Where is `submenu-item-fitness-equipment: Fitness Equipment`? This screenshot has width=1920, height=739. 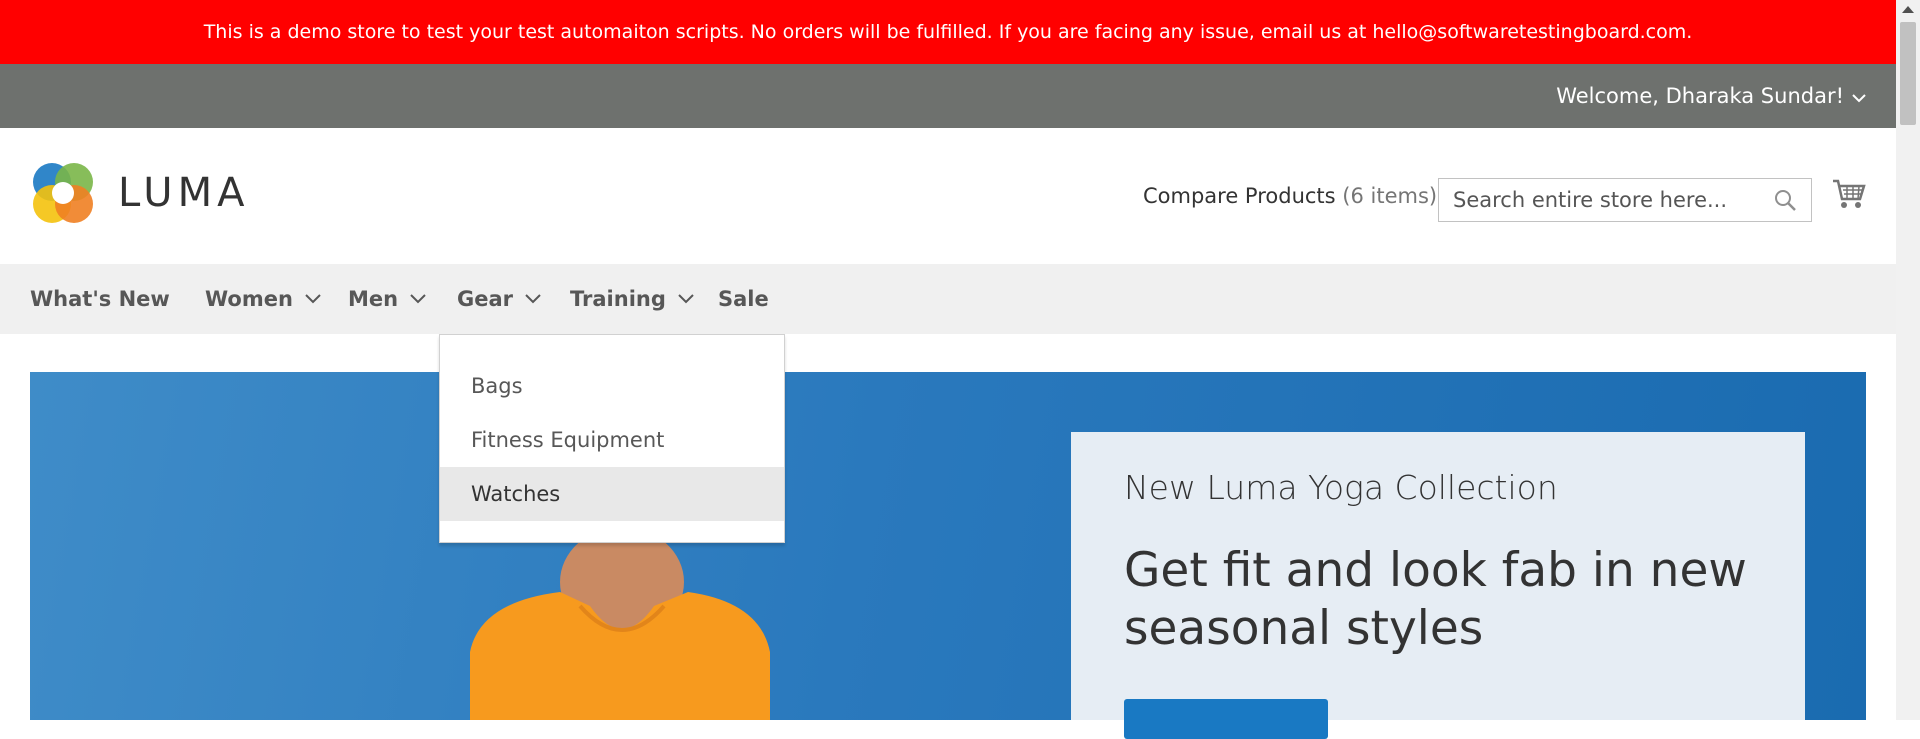
submenu-item-fitness-equipment: Fitness Equipment is located at coordinates (612, 440).